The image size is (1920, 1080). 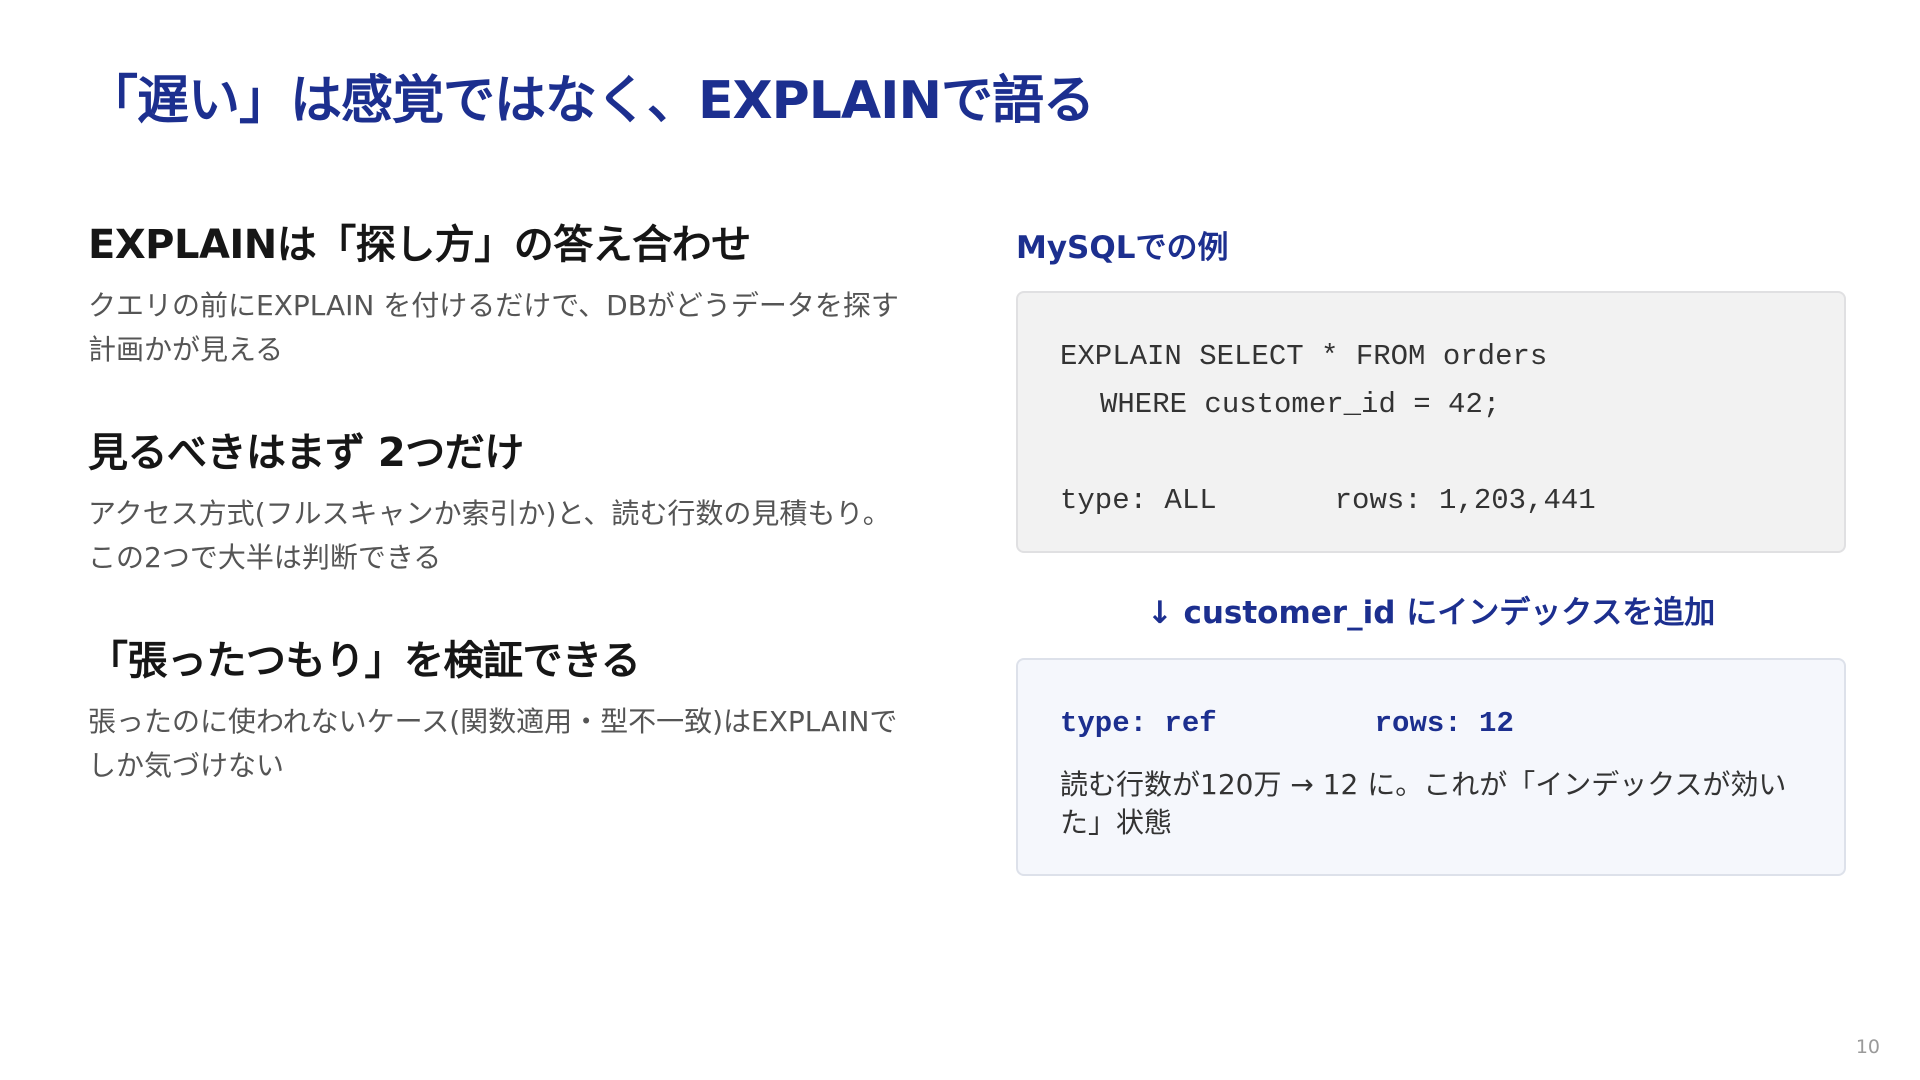 I want to click on point-heading: 見るべきはまず 2つだけ, so click(x=306, y=453).